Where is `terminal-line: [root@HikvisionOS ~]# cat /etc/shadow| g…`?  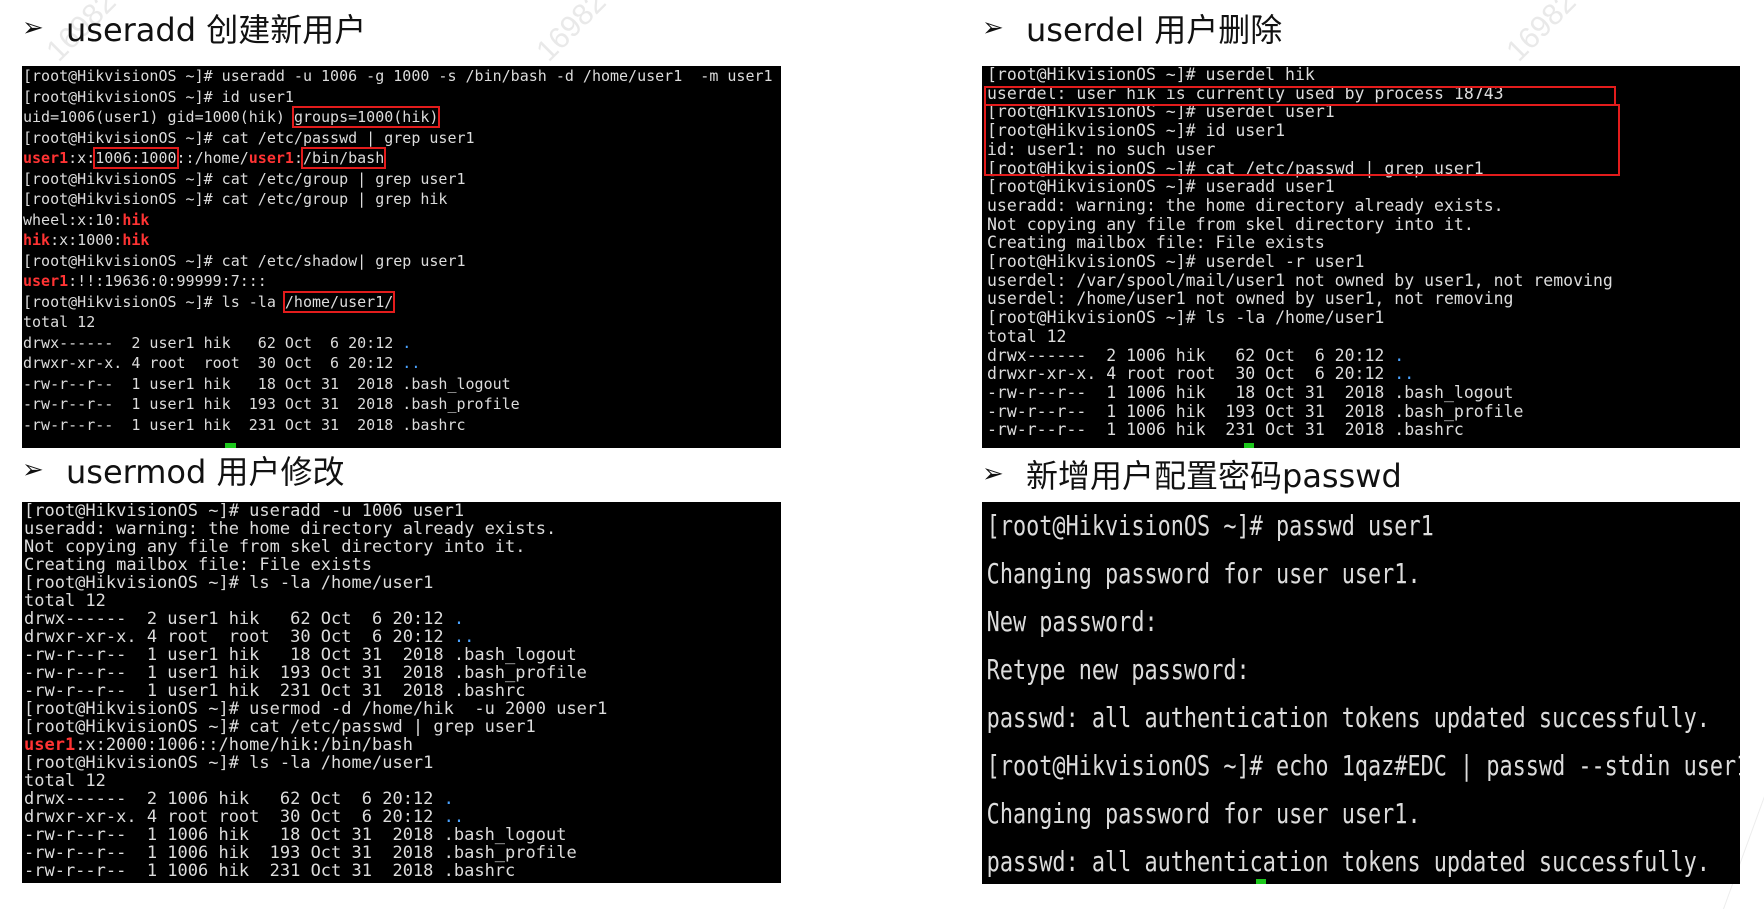
terminal-line: [root@HikvisionOS ~]# cat /etc/shadow| g… is located at coordinates (244, 260).